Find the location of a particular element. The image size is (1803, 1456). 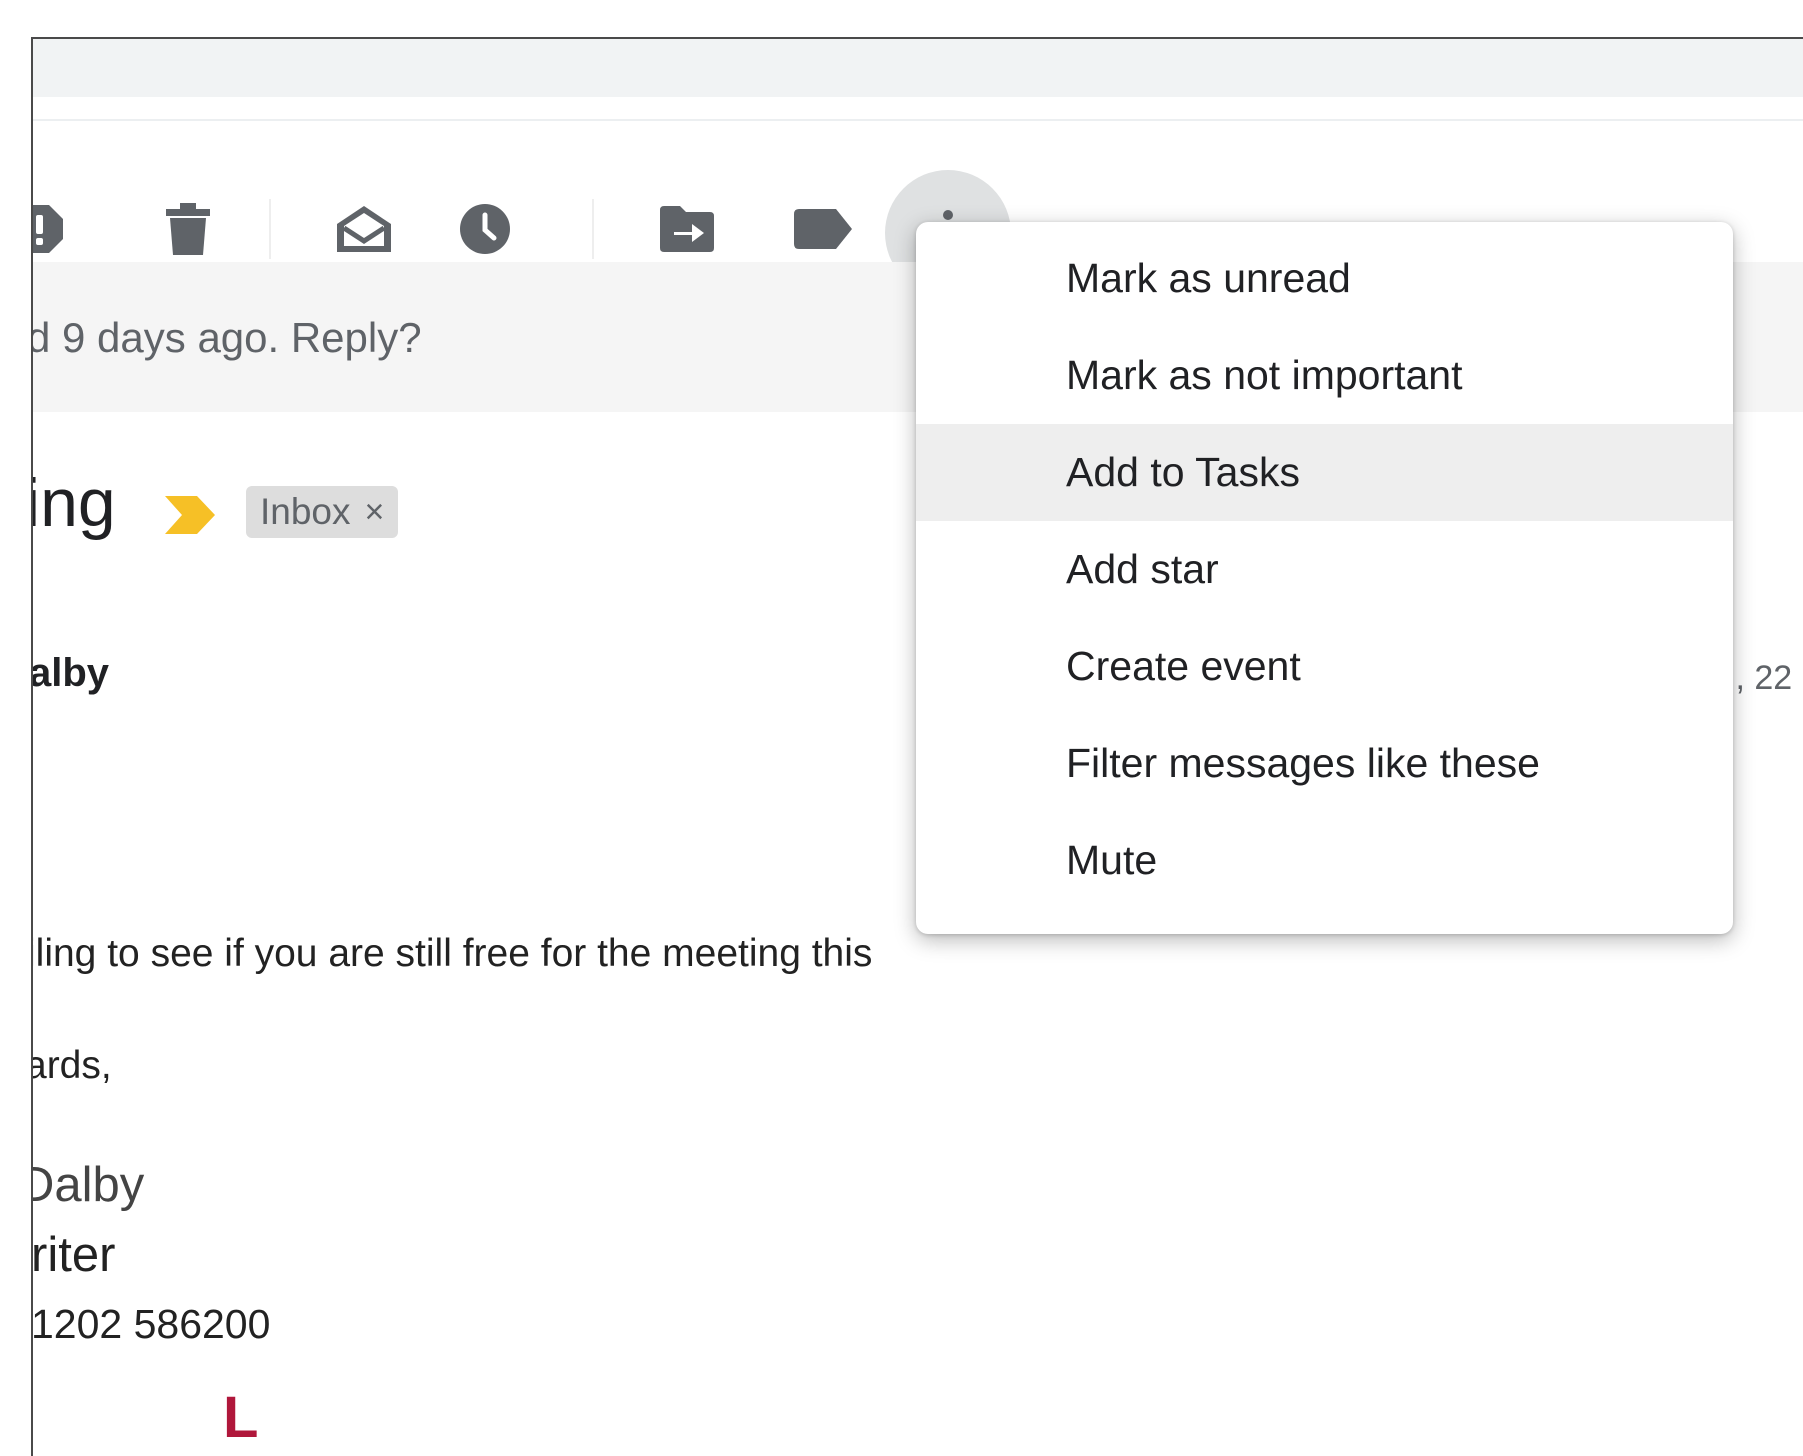

menu-item-label: Mute is located at coordinates (1112, 860).